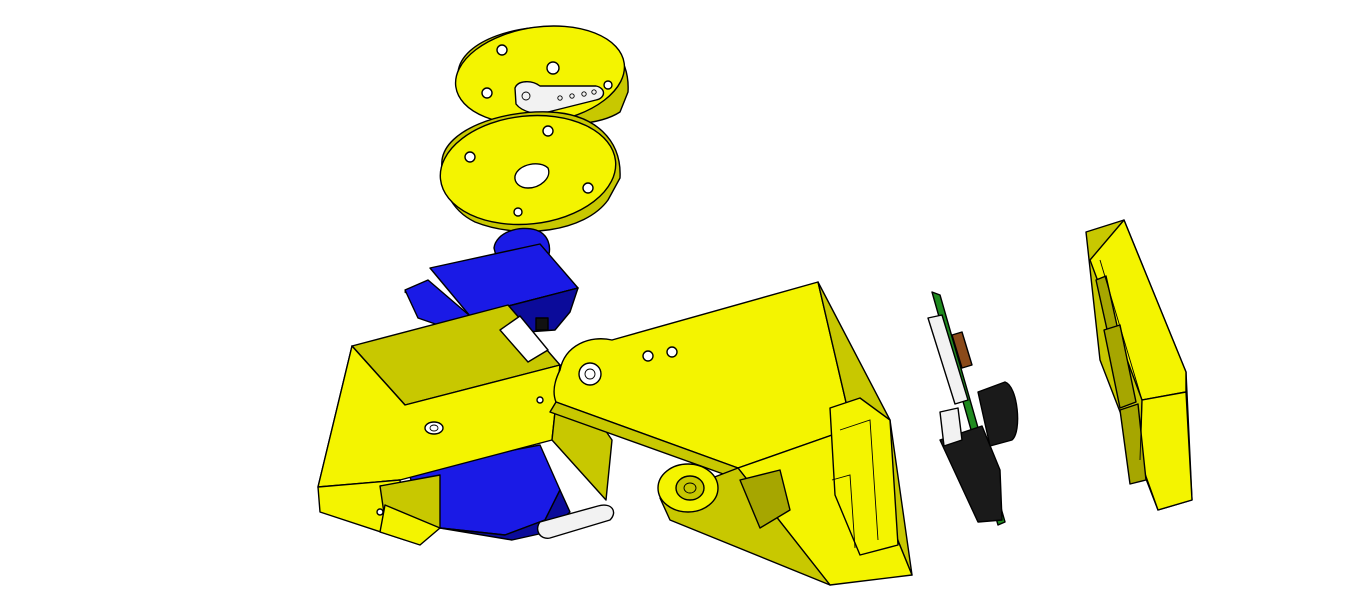 The image size is (1360, 612). Describe the element at coordinates (1139, 365) in the screenshot. I see `camera-cover` at that location.